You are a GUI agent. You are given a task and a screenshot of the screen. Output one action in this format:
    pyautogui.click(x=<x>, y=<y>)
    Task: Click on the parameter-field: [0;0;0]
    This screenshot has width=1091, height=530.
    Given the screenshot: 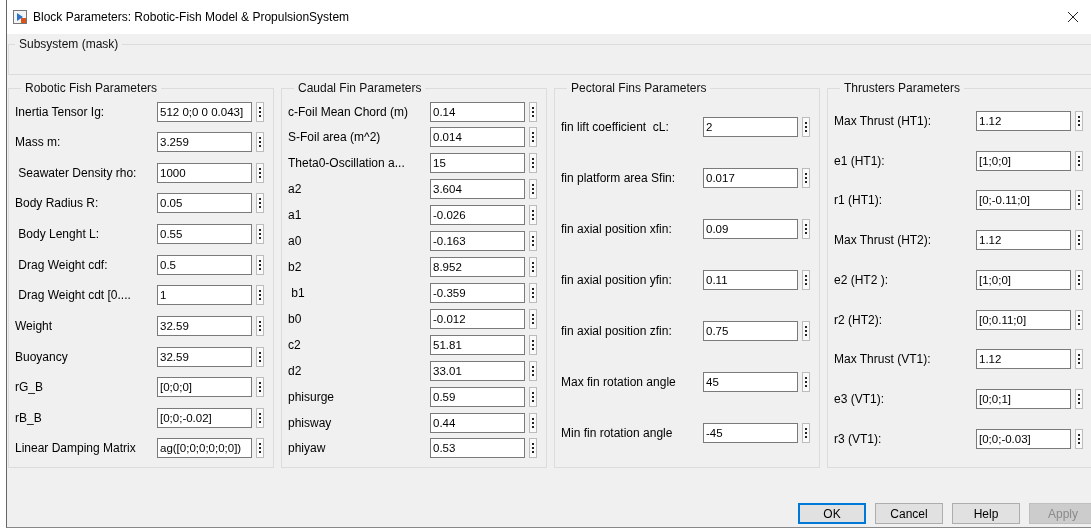 What is the action you would take?
    pyautogui.click(x=204, y=387)
    